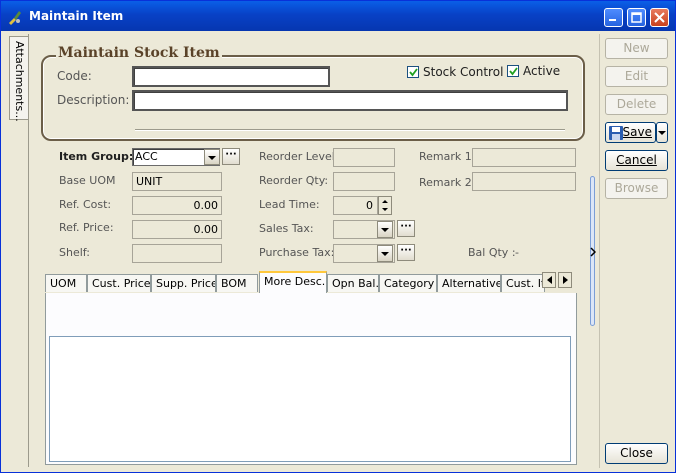 The image size is (676, 473). I want to click on purchase-tax-lookup-button: ···, so click(406, 252).